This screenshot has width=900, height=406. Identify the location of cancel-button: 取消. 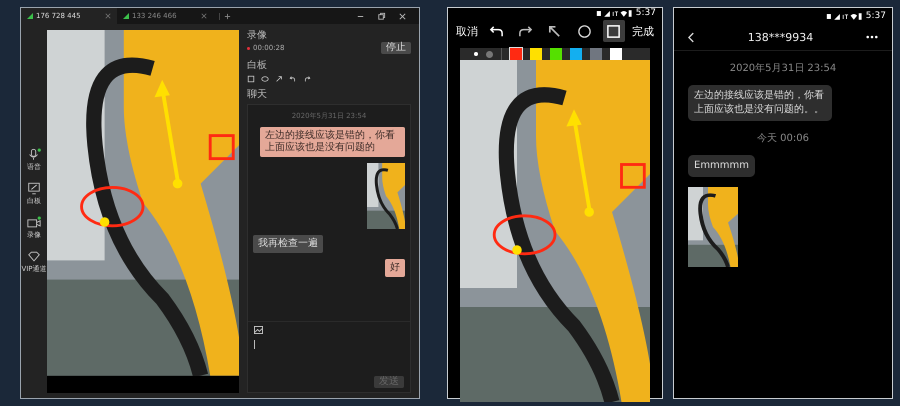
(467, 31).